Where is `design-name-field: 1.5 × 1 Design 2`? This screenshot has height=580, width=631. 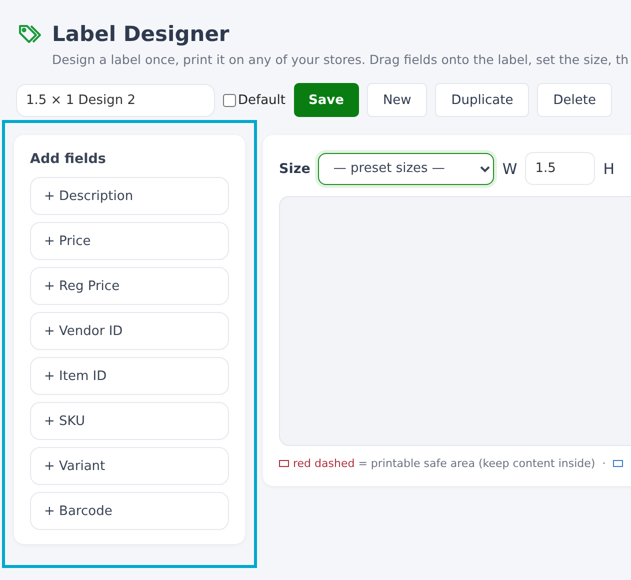 design-name-field: 1.5 × 1 Design 2 is located at coordinates (115, 100).